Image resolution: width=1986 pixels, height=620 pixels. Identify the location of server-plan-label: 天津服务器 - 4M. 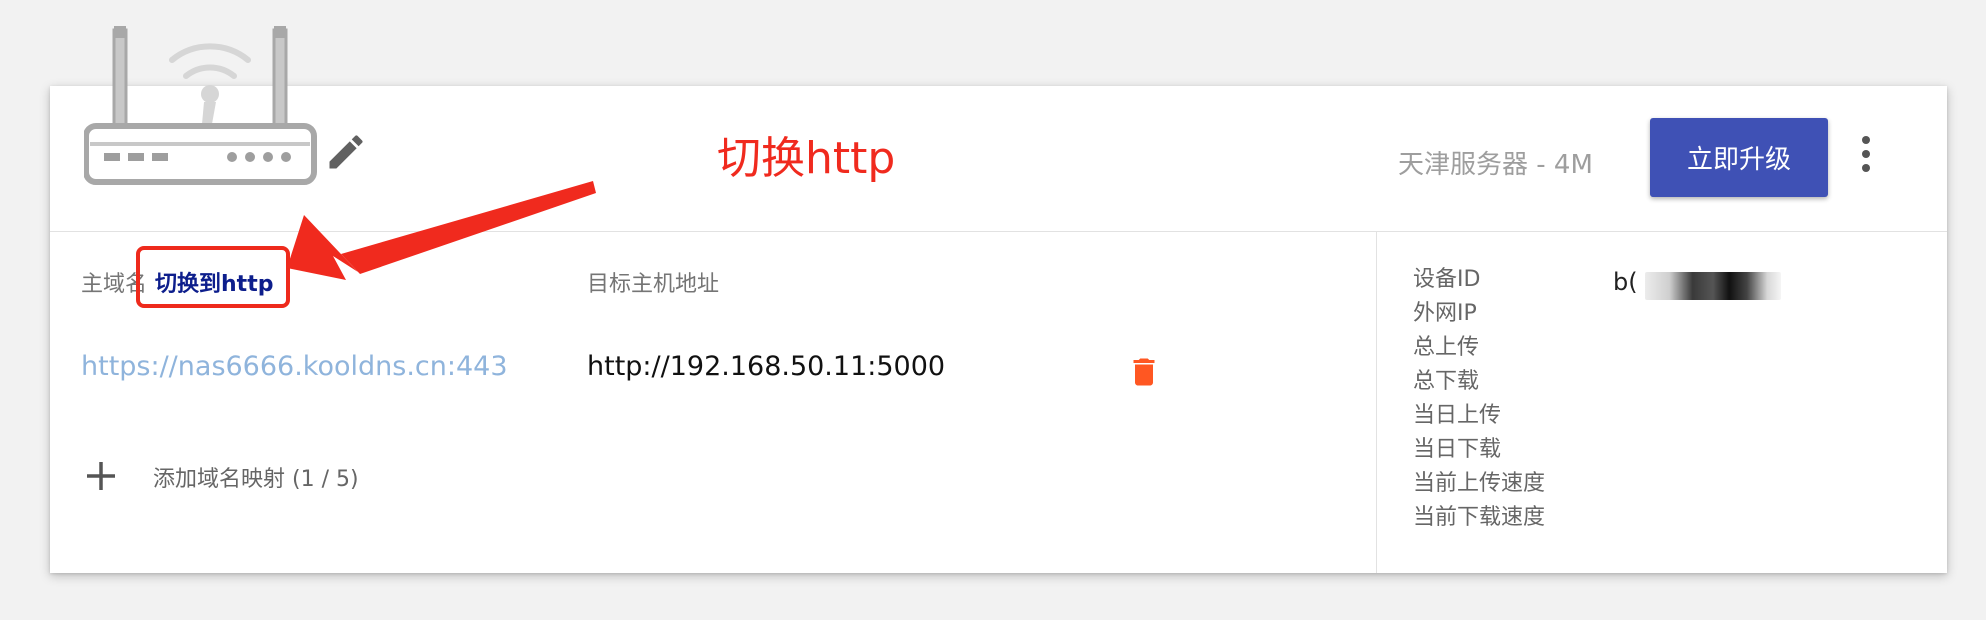
(1495, 165).